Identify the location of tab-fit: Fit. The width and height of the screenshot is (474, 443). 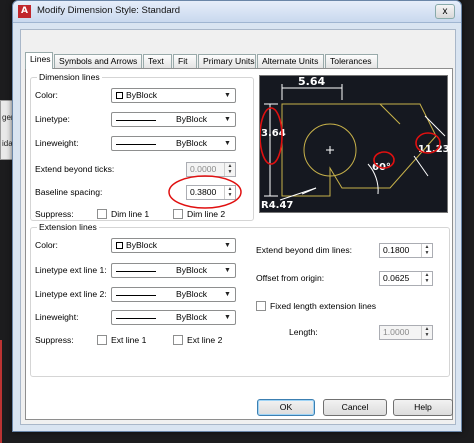
(185, 61).